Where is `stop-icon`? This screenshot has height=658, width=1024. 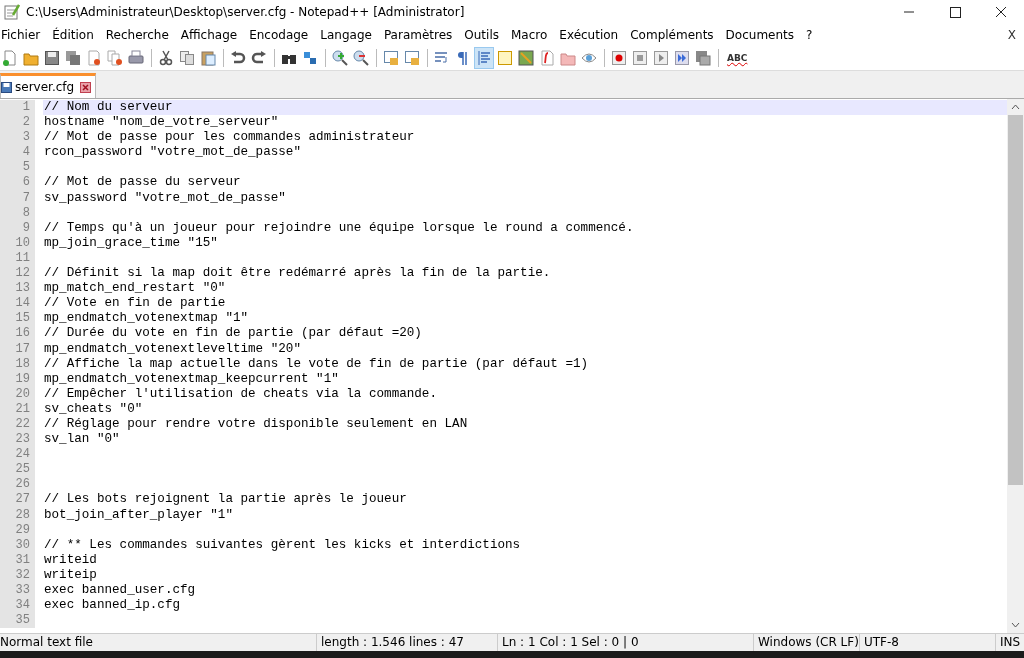 stop-icon is located at coordinates (640, 58).